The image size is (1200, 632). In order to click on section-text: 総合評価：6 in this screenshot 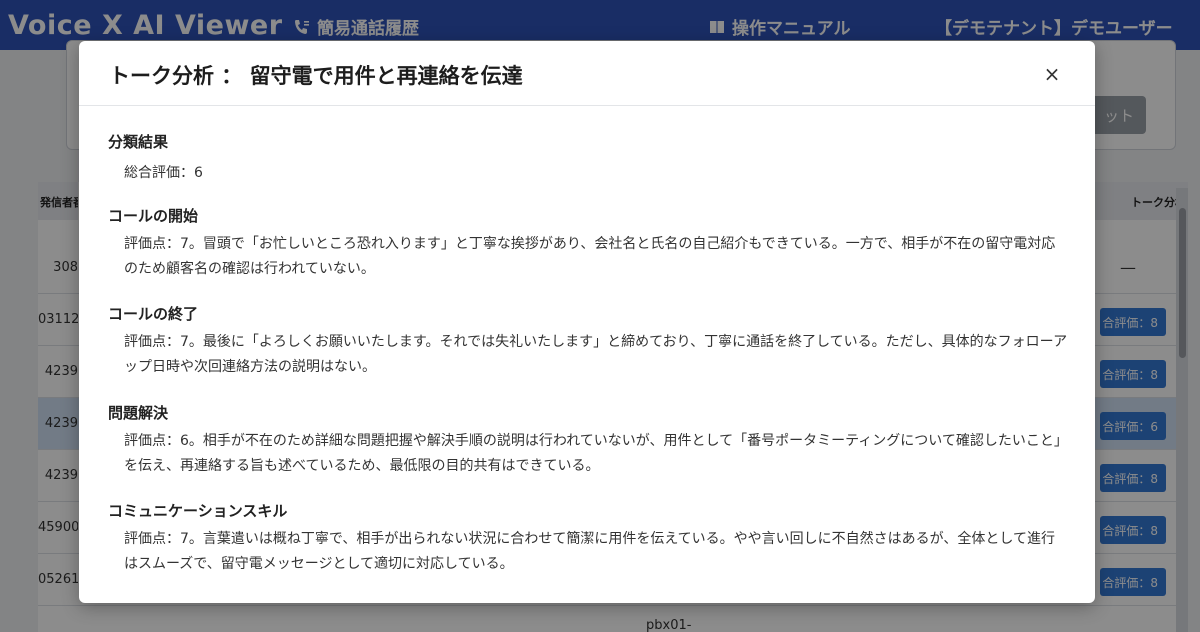, I will do `click(163, 173)`.